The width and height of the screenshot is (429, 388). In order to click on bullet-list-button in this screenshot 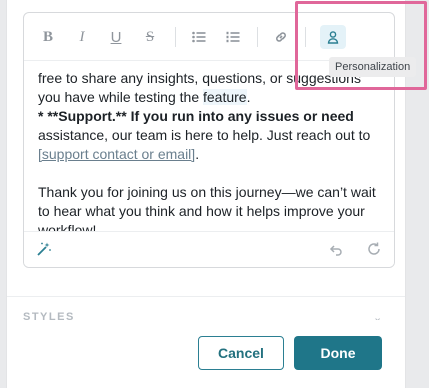, I will do `click(199, 37)`.